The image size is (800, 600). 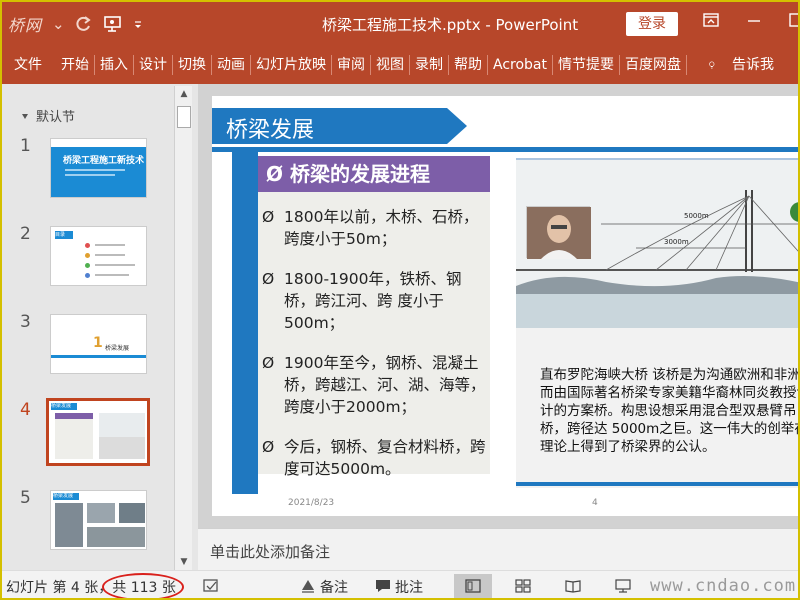 What do you see at coordinates (794, 20) in the screenshot?
I see `maximize-icon` at bounding box center [794, 20].